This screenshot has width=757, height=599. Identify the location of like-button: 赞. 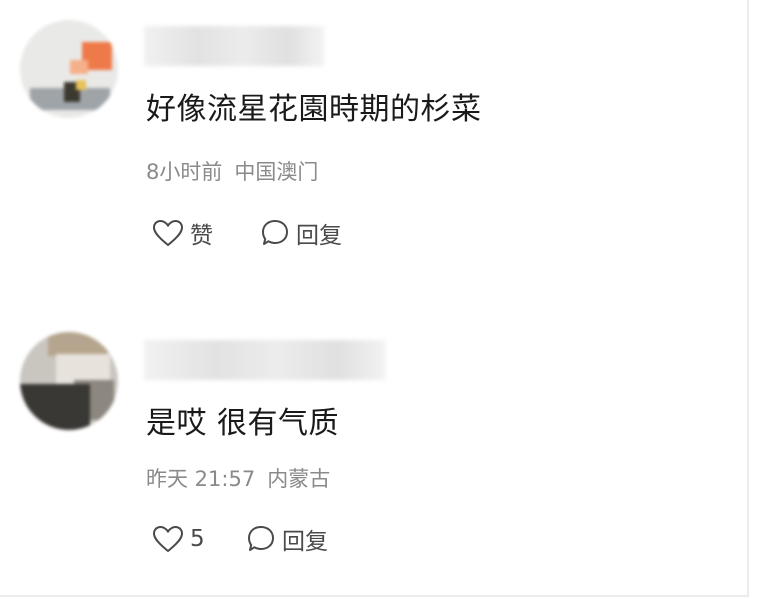
(182, 233).